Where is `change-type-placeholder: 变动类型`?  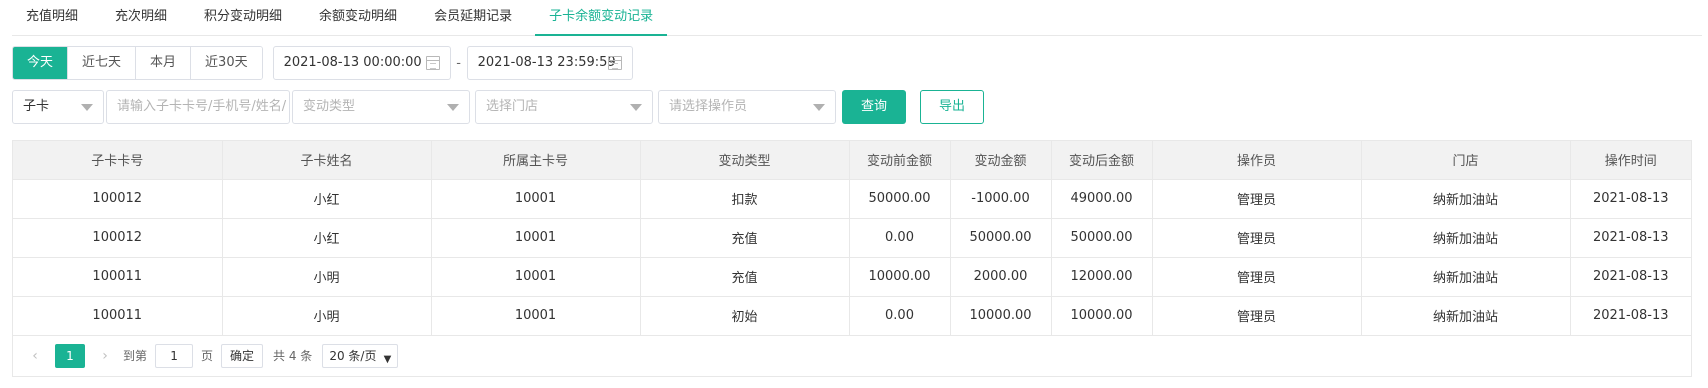 change-type-placeholder: 变动类型 is located at coordinates (329, 106).